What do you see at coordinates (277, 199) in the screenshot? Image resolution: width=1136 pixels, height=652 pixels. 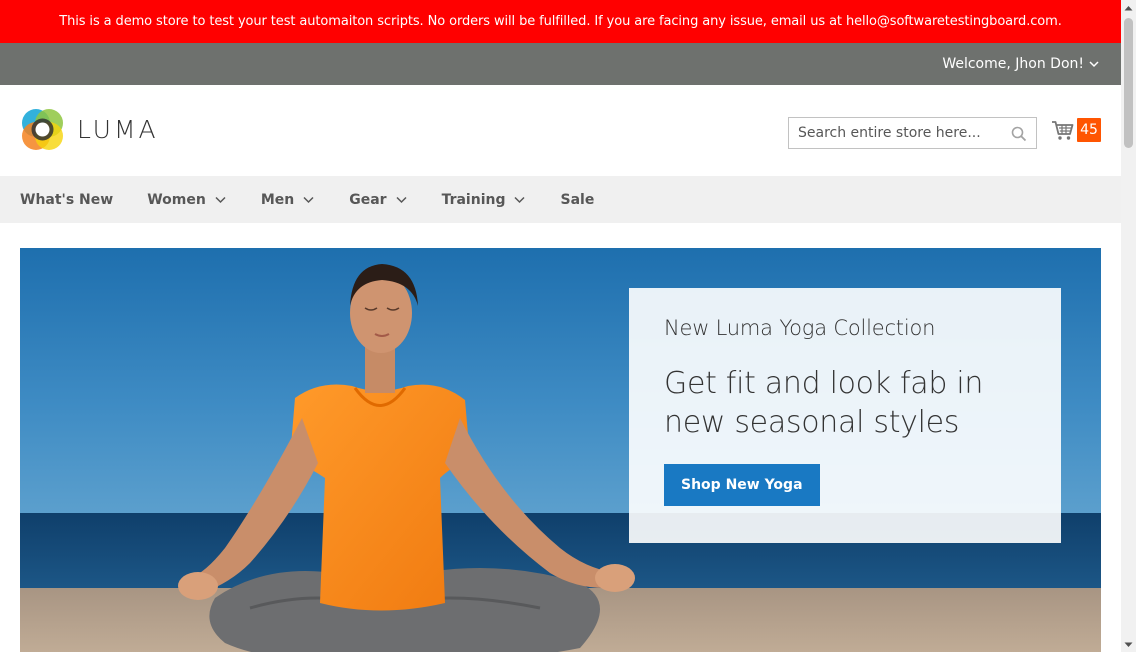 I see `nav-item-label: Men` at bounding box center [277, 199].